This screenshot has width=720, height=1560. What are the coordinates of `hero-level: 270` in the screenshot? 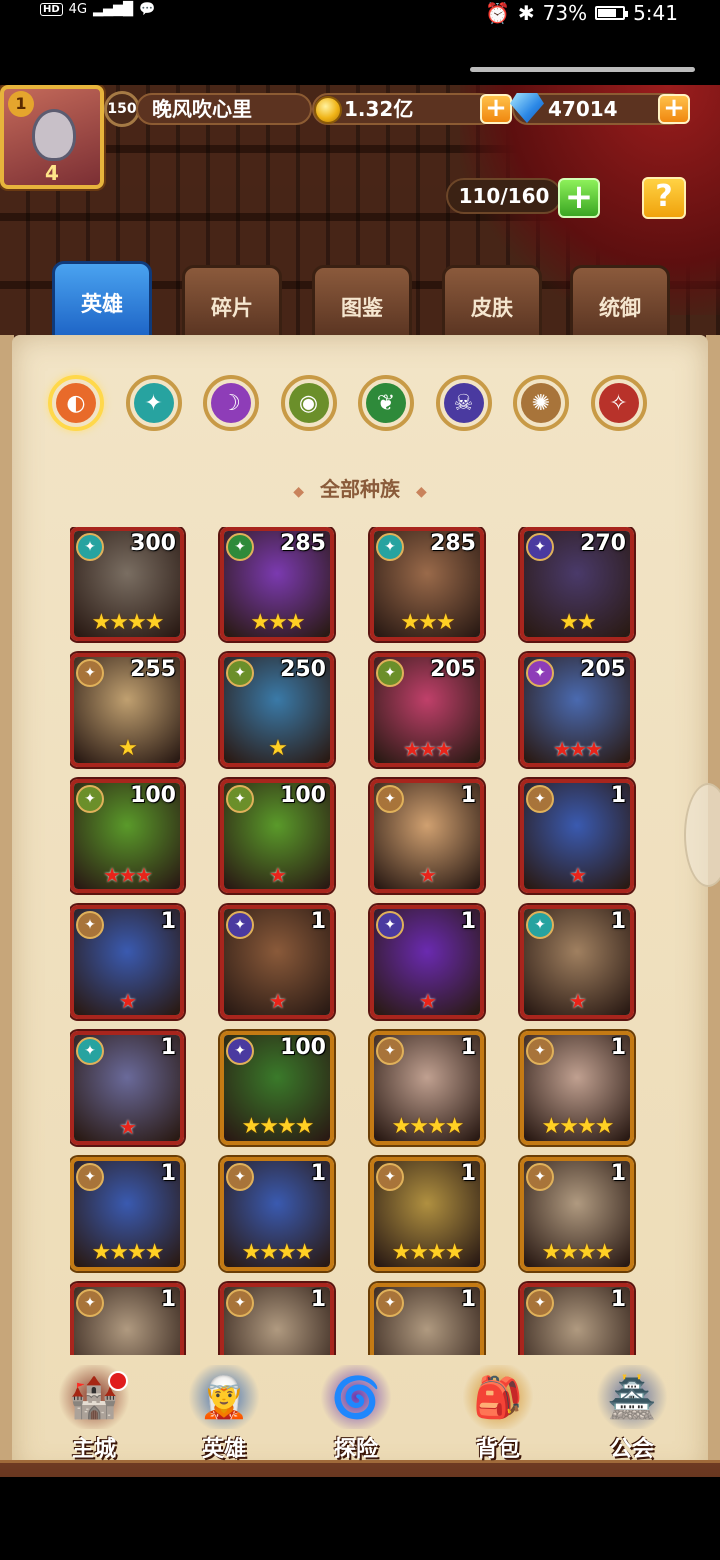 It's located at (603, 543).